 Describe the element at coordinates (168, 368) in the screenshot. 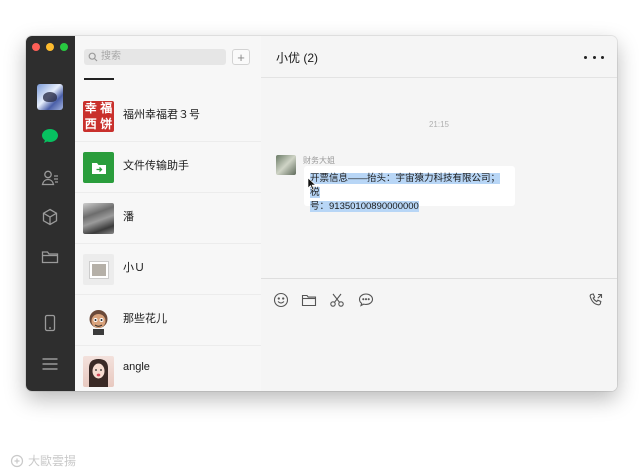

I see `list-item: angle` at that location.